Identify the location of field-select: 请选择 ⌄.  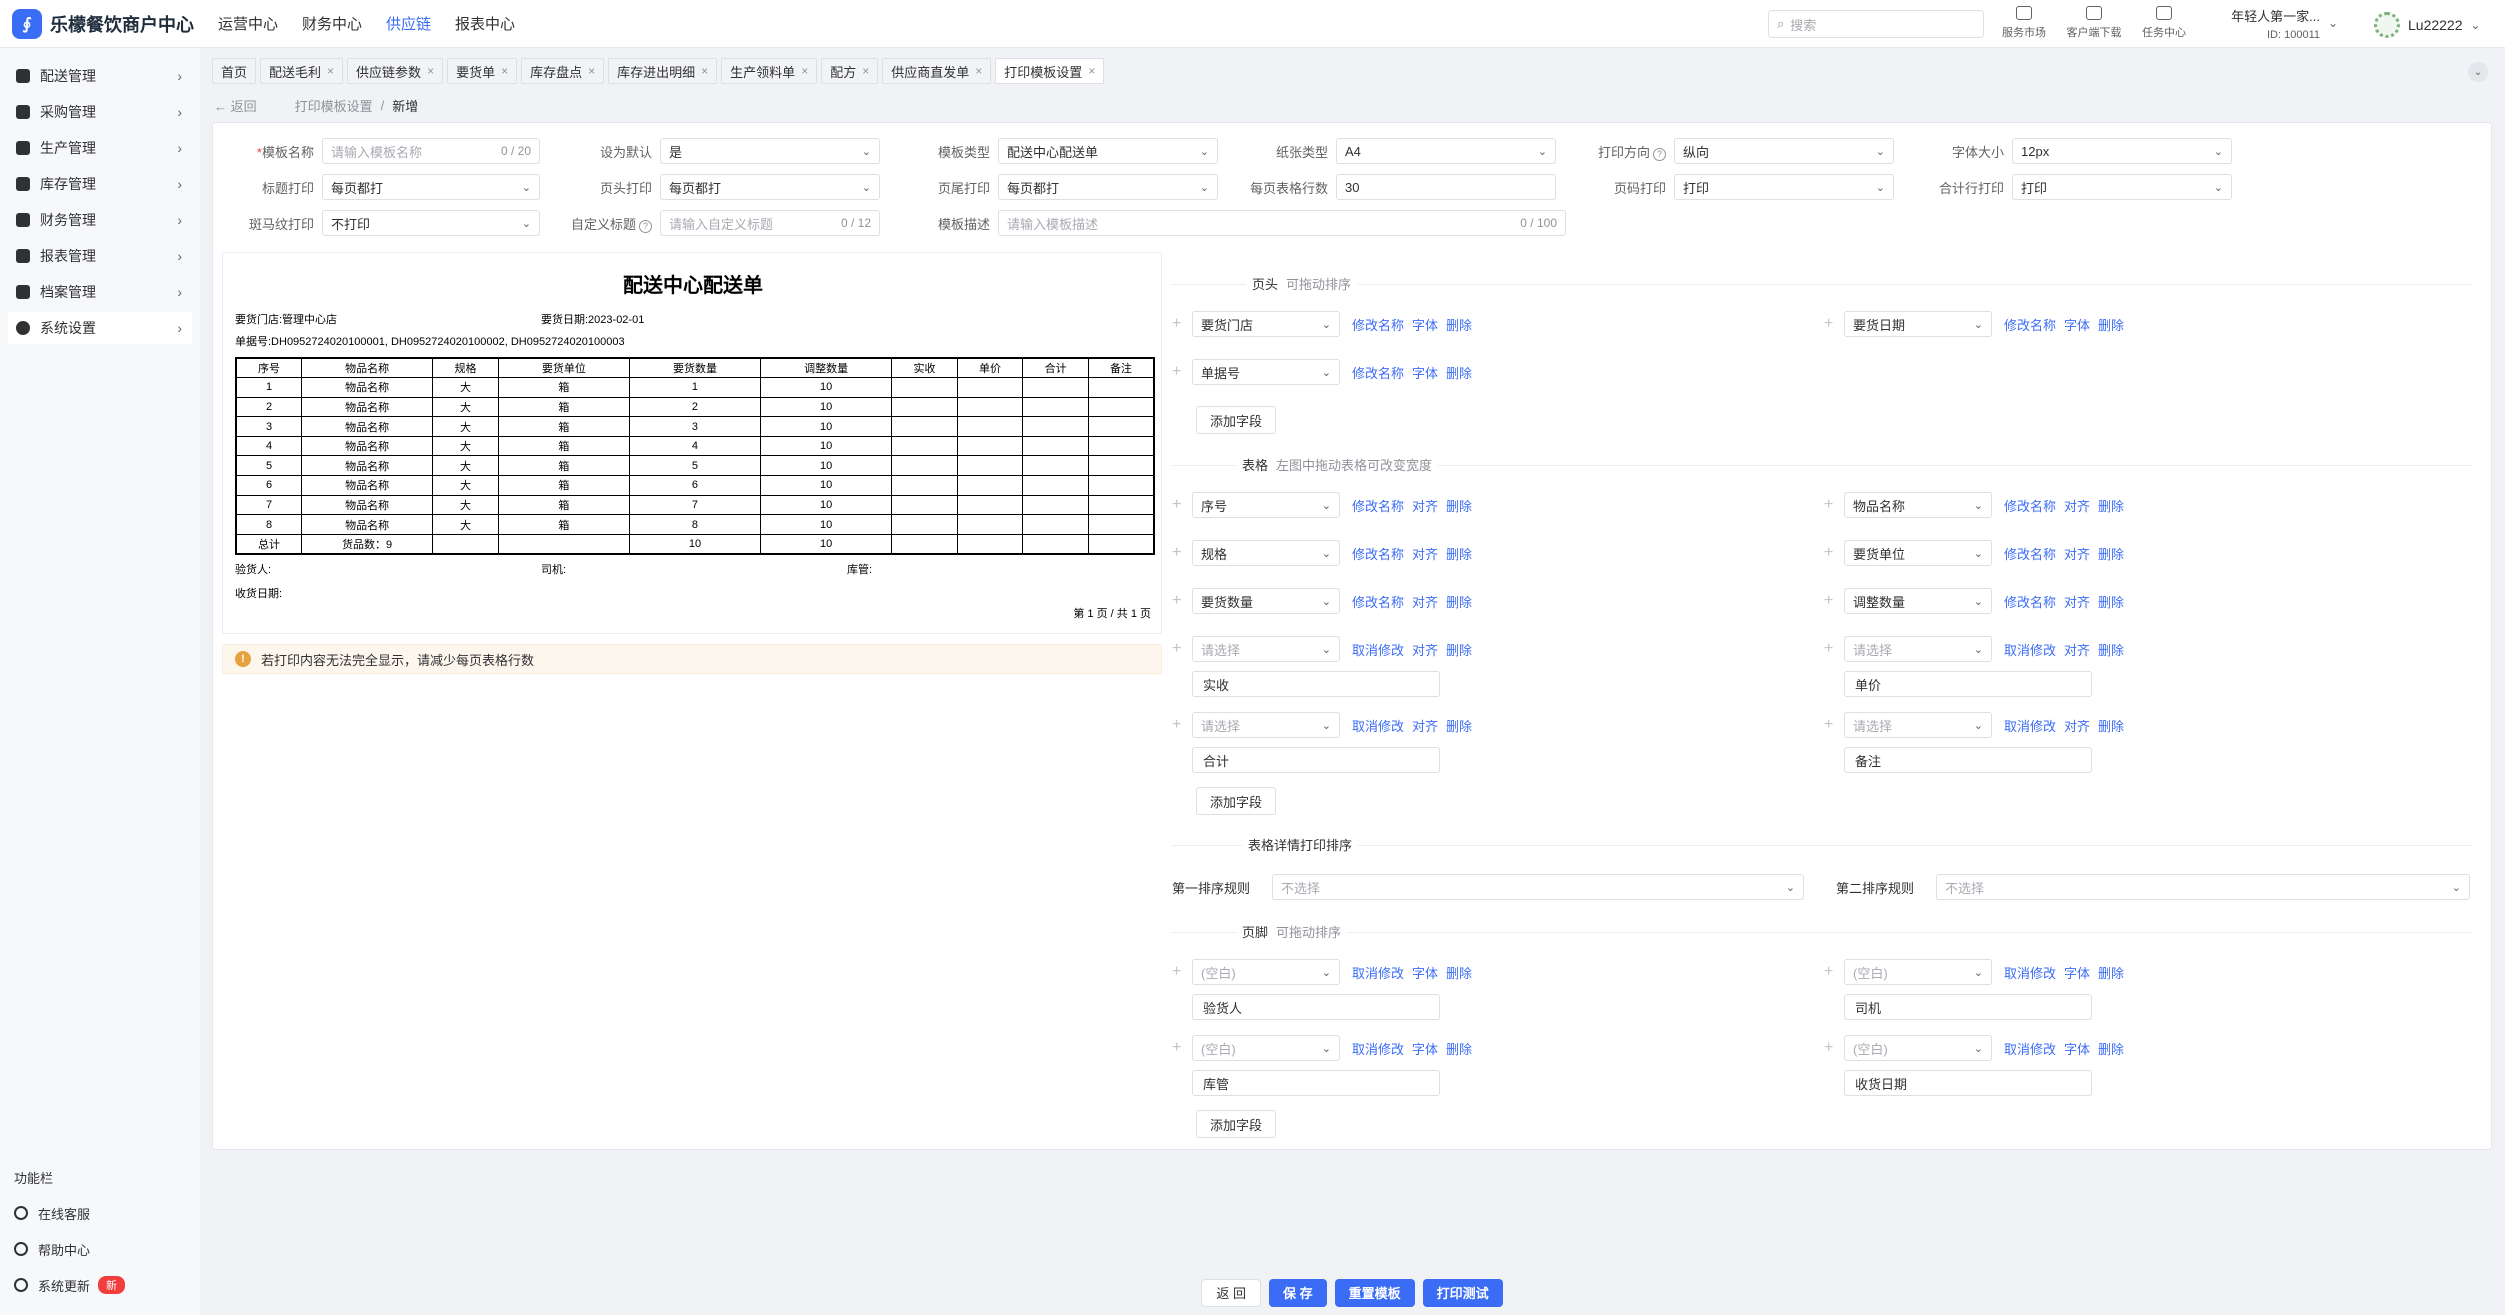
(1918, 725).